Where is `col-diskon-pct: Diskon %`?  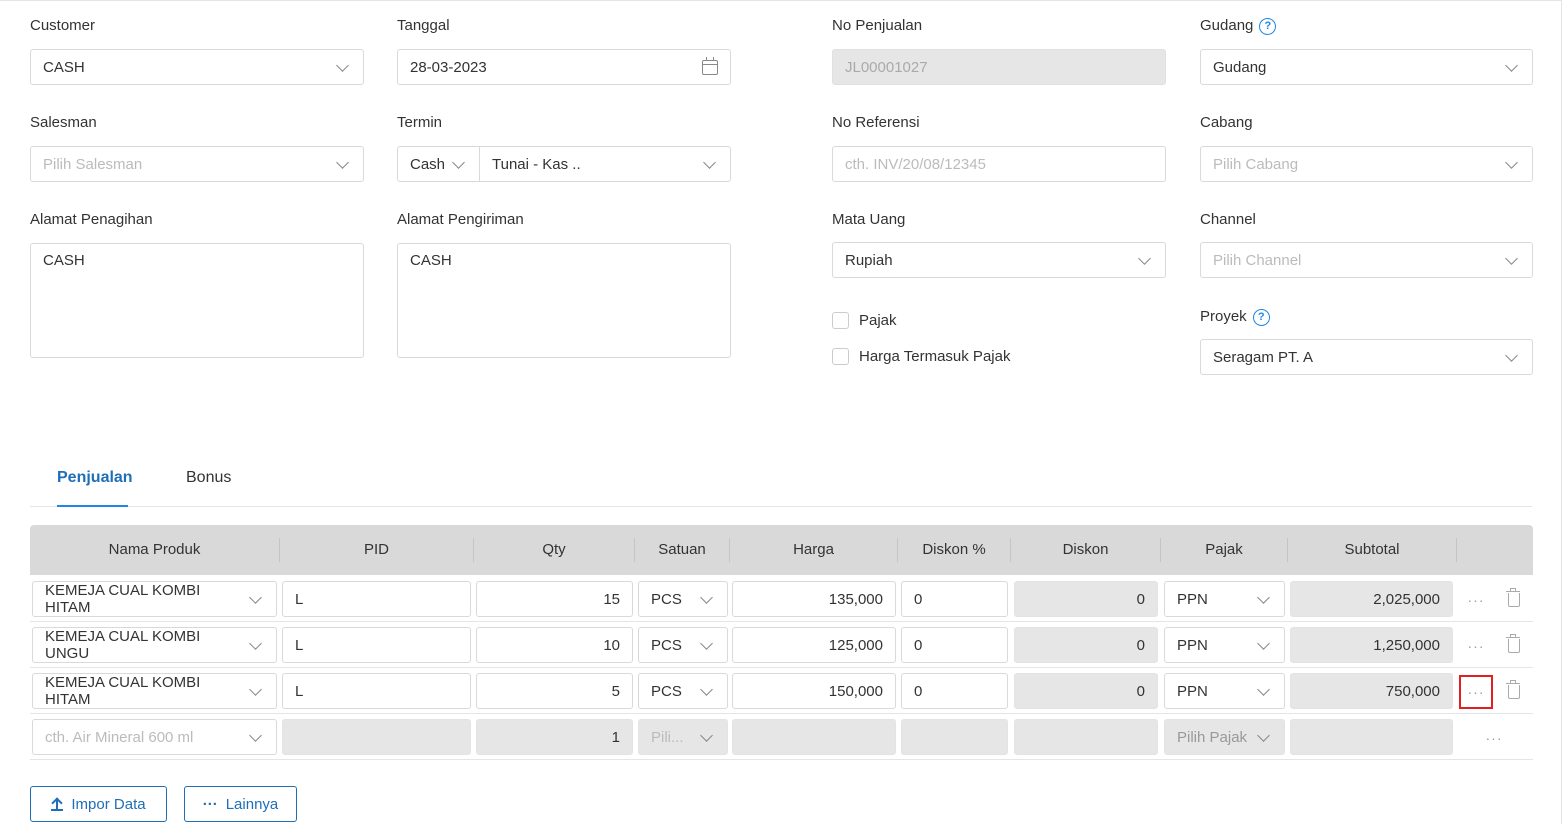
col-diskon-pct: Diskon % is located at coordinates (954, 549).